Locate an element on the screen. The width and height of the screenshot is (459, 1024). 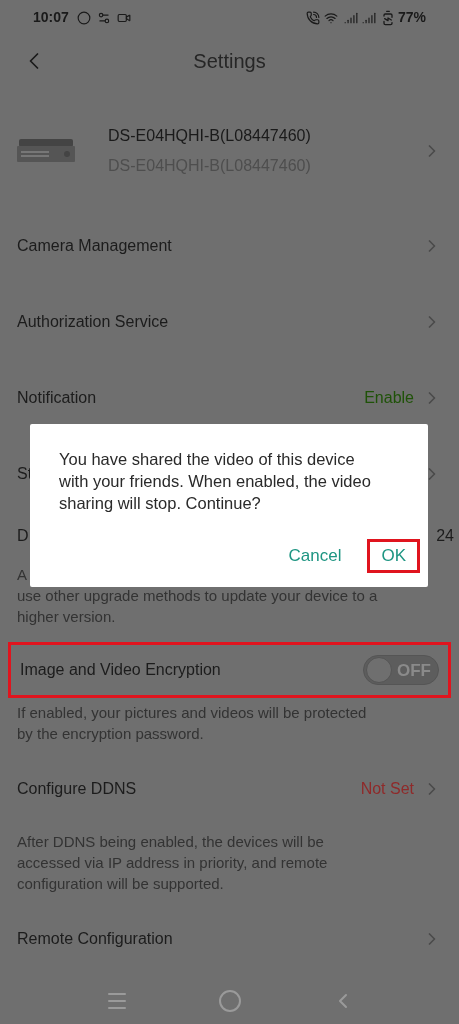
row-description: After DDNS being enabled, the devices will be accessed via IP address in priority, and remote configuration will be supported. is located at coordinates (172, 863).